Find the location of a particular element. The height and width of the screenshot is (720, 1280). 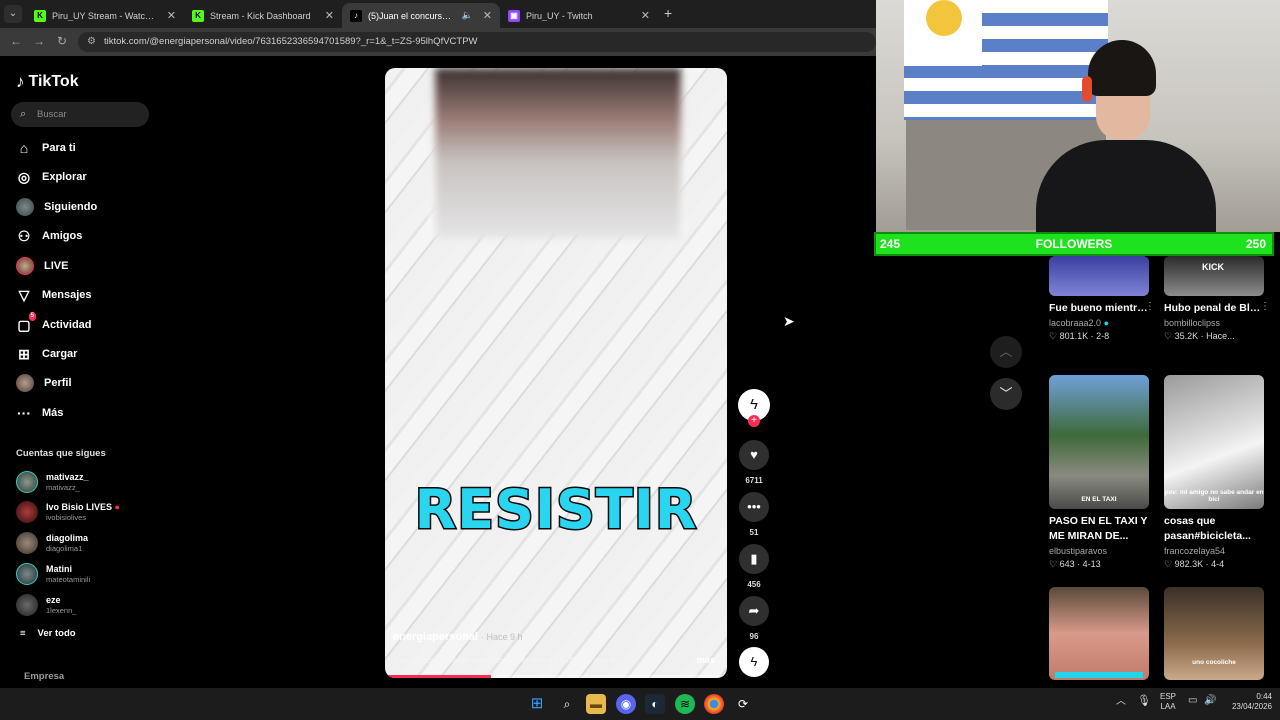

speaker-icon: 🔈 is located at coordinates (467, 15).